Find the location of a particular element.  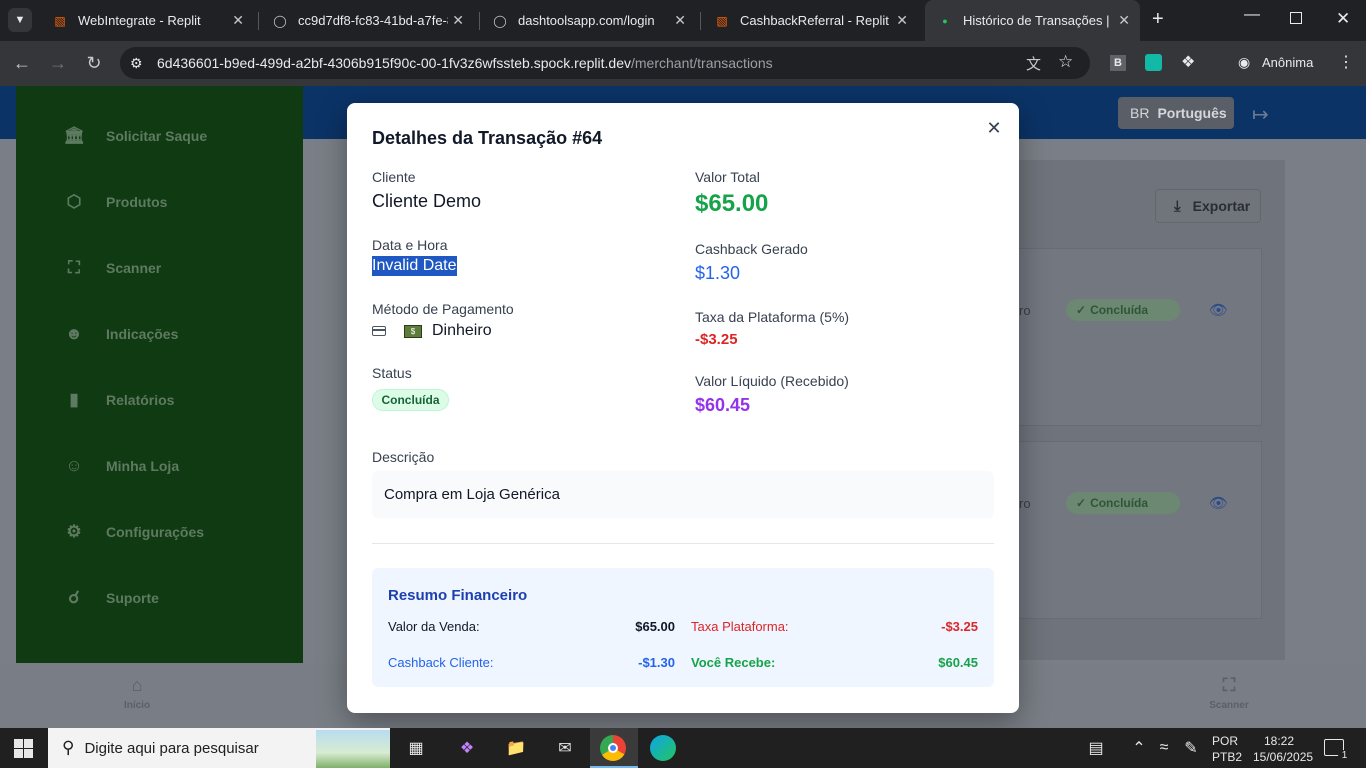

net-value: $60.45 is located at coordinates (723, 405).